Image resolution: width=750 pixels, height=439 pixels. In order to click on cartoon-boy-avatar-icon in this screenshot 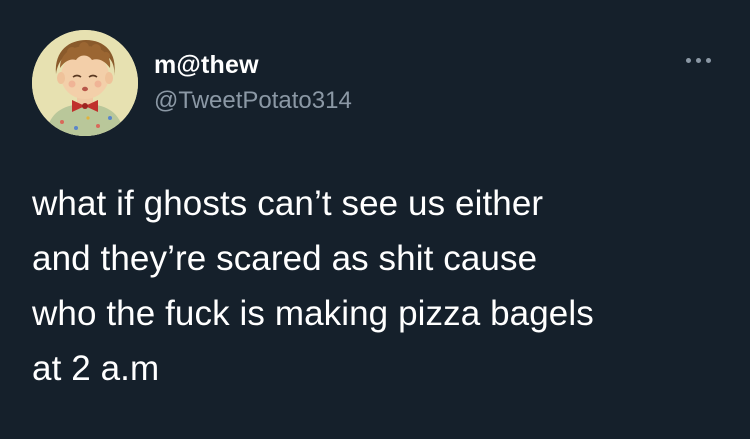, I will do `click(85, 83)`.